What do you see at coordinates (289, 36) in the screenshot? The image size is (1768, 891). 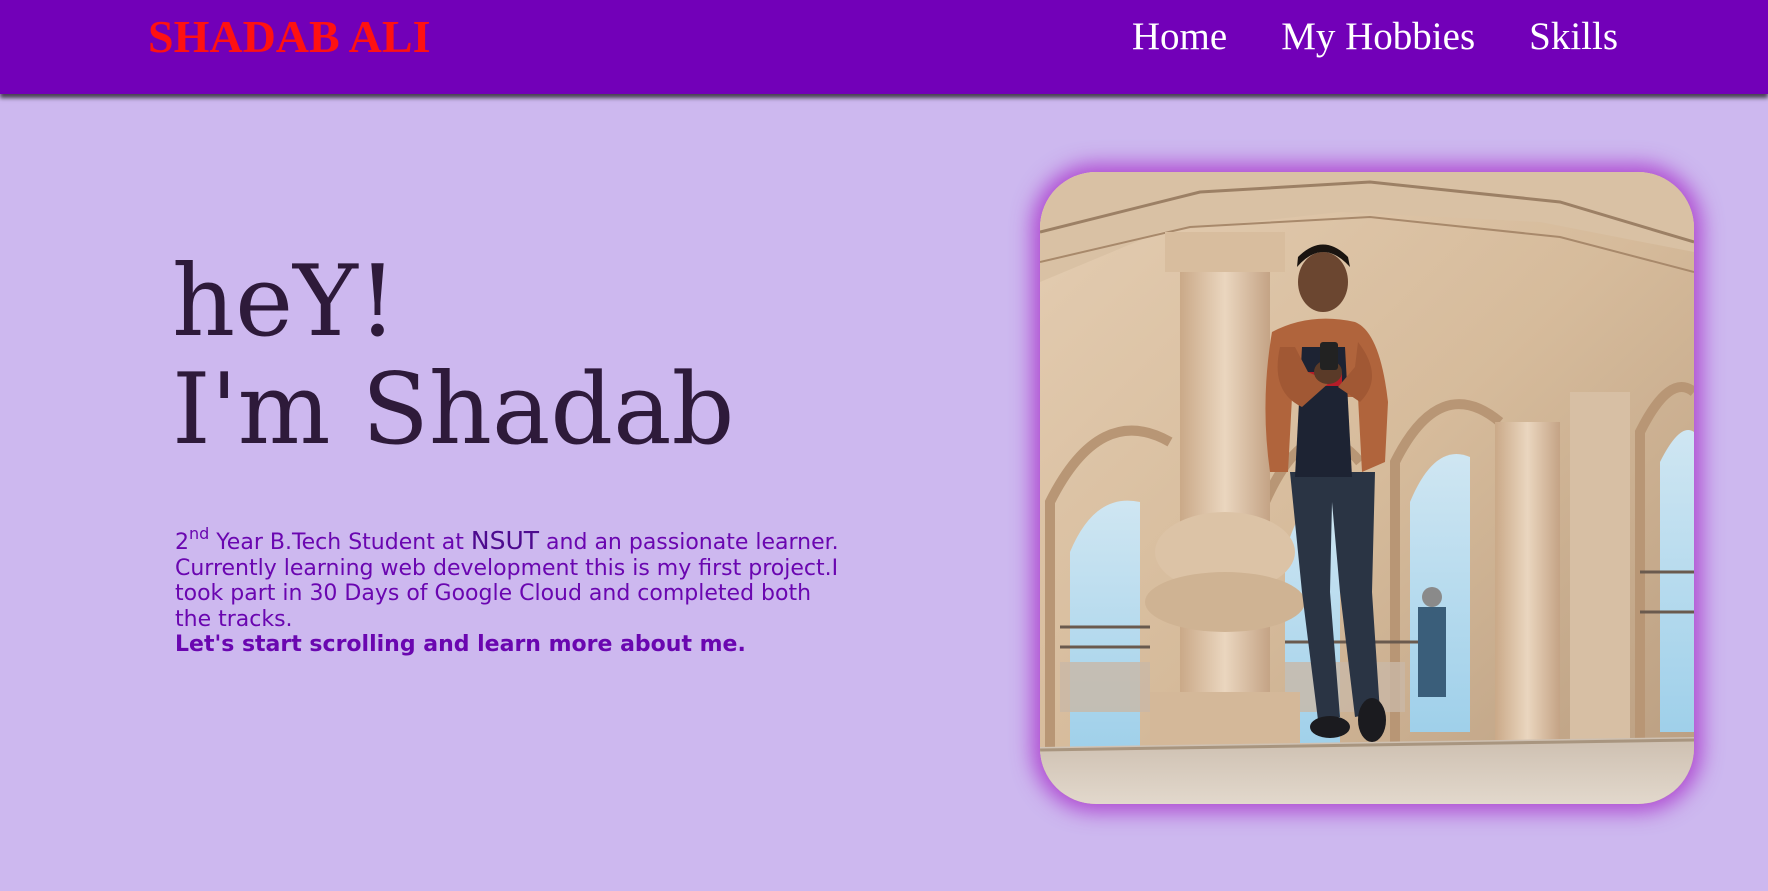 I see `brand-logo: SHADAB ALI` at bounding box center [289, 36].